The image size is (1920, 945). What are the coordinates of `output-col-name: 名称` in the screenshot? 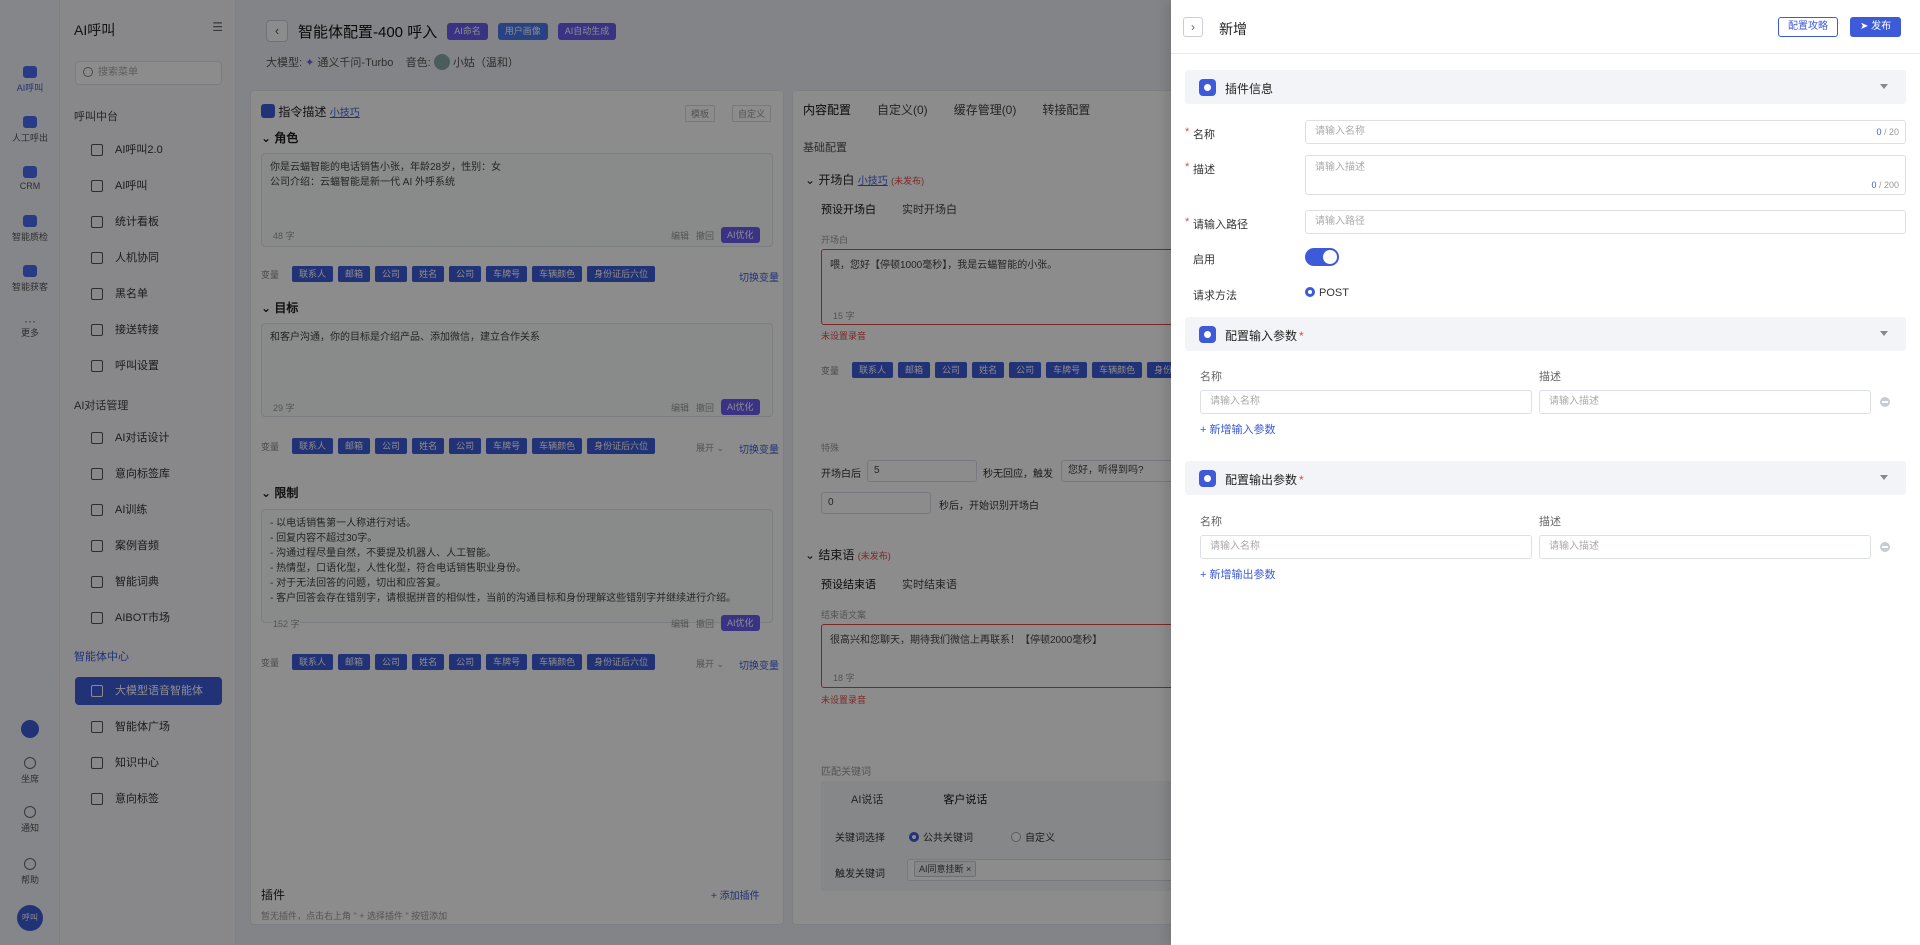 It's located at (1211, 522).